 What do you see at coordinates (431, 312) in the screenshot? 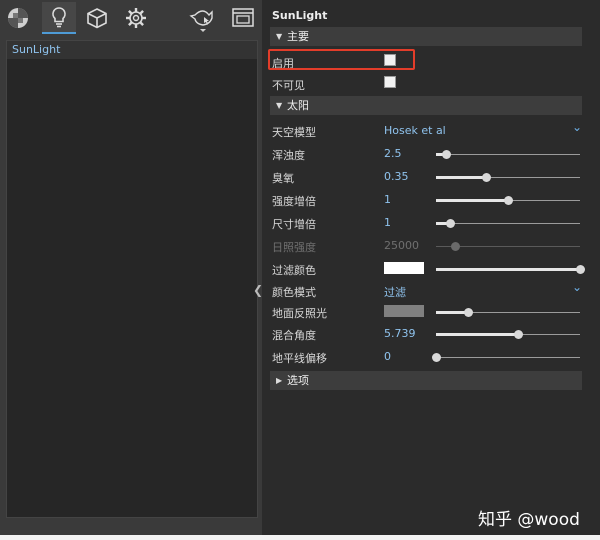
I see `ground-albedo-row: 地面反照光` at bounding box center [431, 312].